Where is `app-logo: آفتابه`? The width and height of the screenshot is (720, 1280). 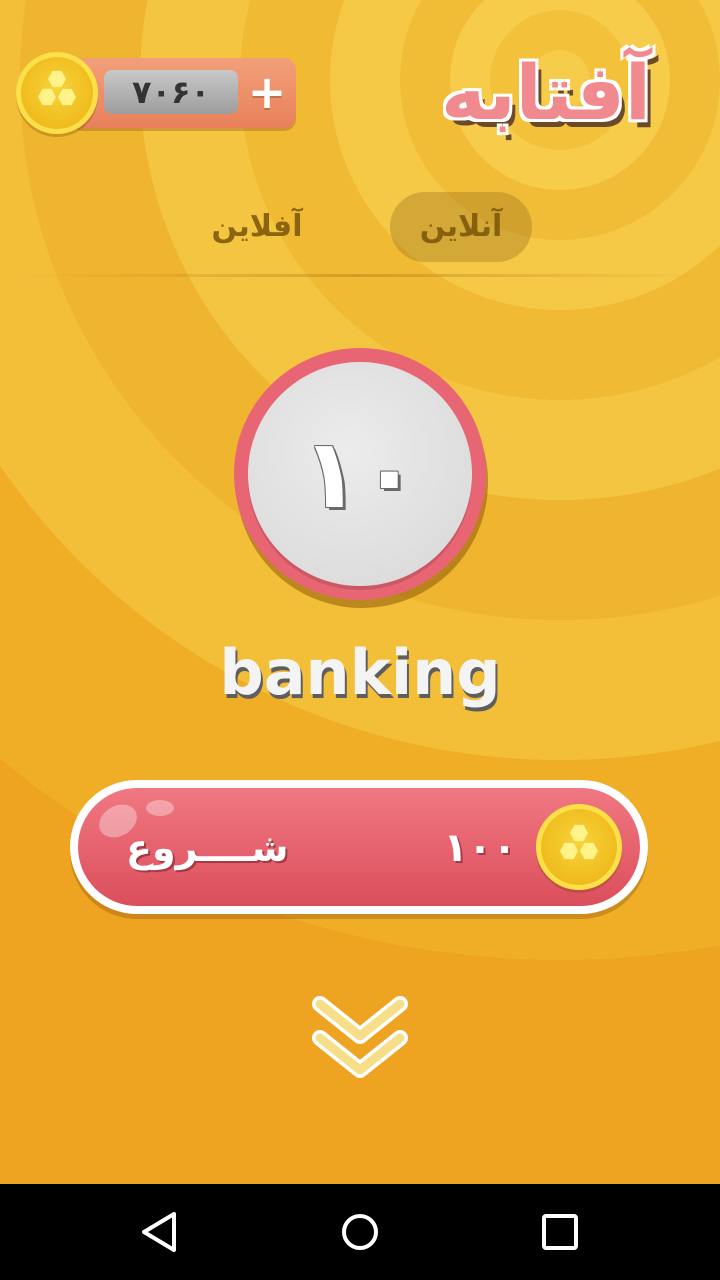
app-logo: آفتابه is located at coordinates (545, 92).